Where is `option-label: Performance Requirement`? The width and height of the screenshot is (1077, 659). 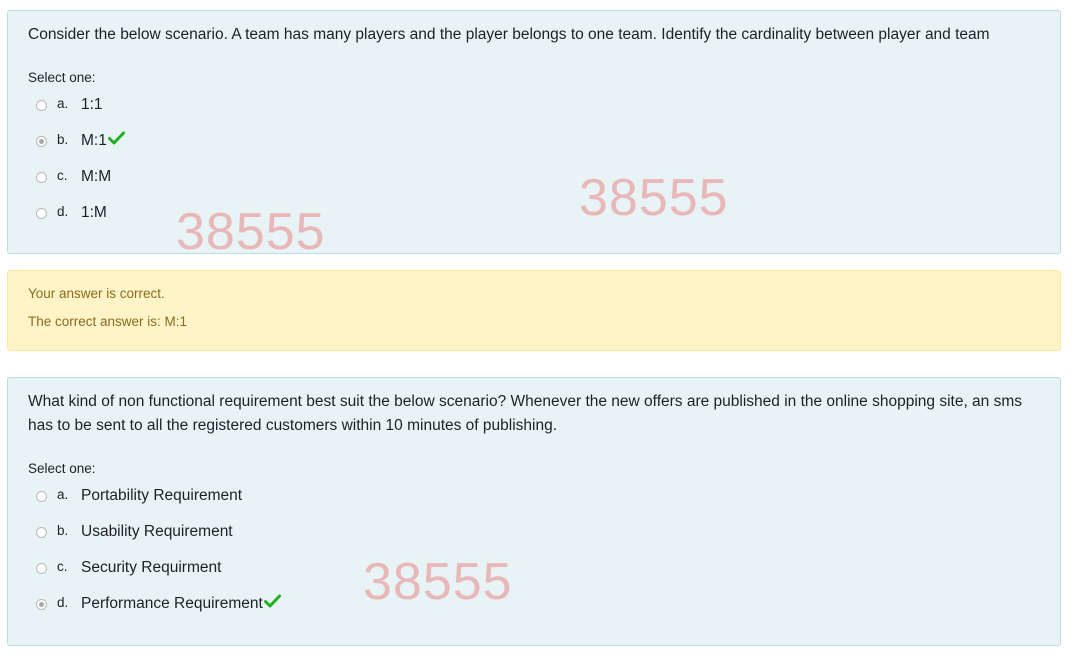
option-label: Performance Requirement is located at coordinates (172, 603).